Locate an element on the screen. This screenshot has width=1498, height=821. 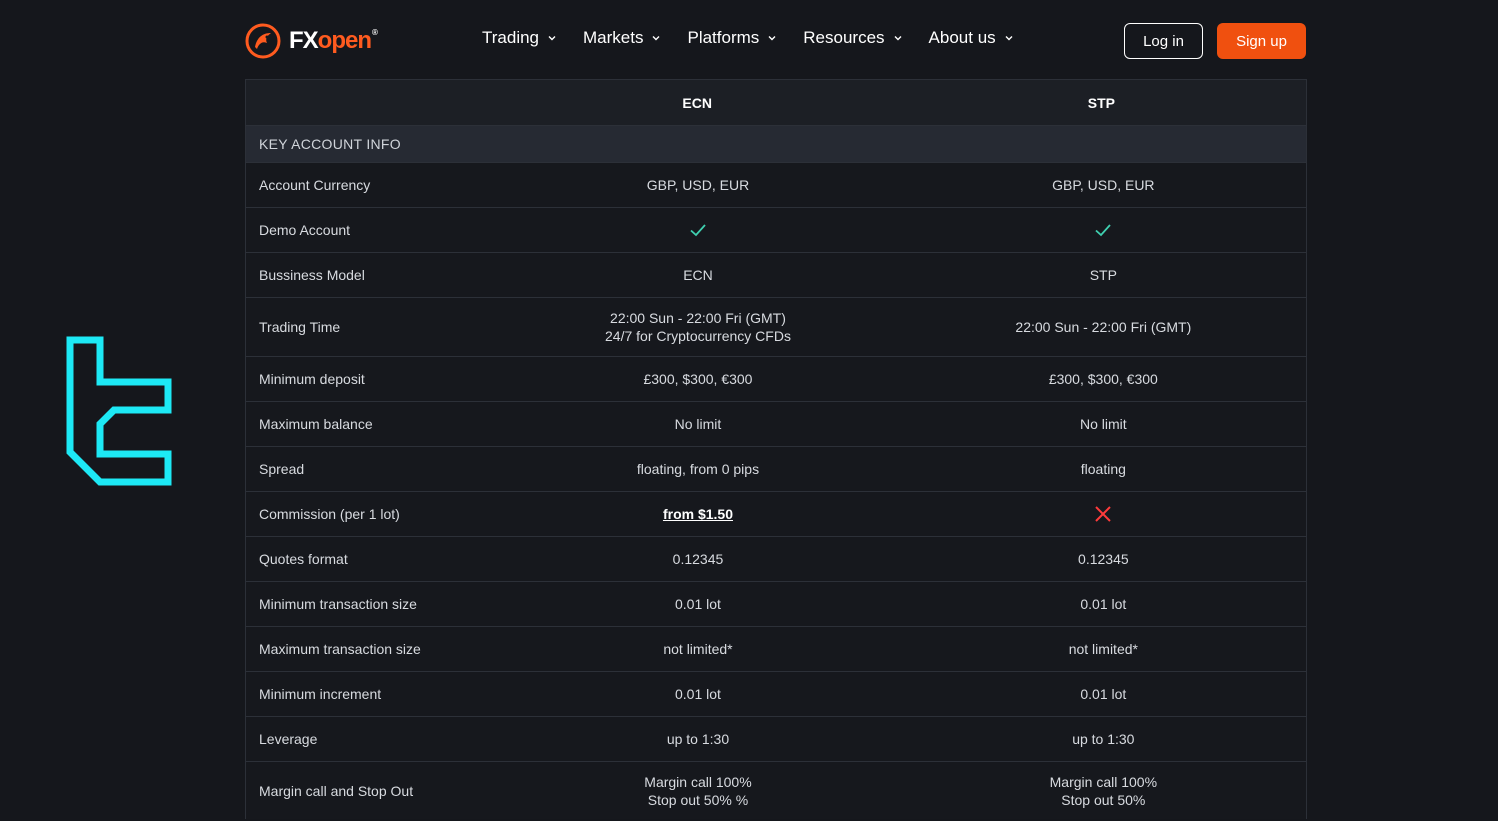
row-label: Spread is located at coordinates (282, 469).